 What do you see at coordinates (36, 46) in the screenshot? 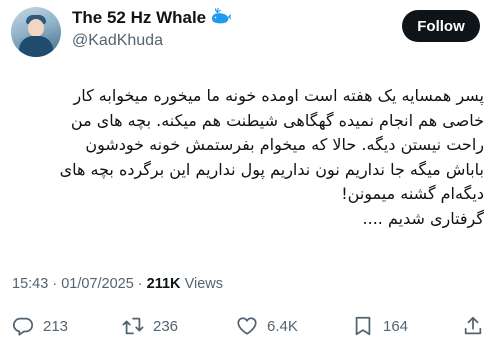
I see `avatar-body` at bounding box center [36, 46].